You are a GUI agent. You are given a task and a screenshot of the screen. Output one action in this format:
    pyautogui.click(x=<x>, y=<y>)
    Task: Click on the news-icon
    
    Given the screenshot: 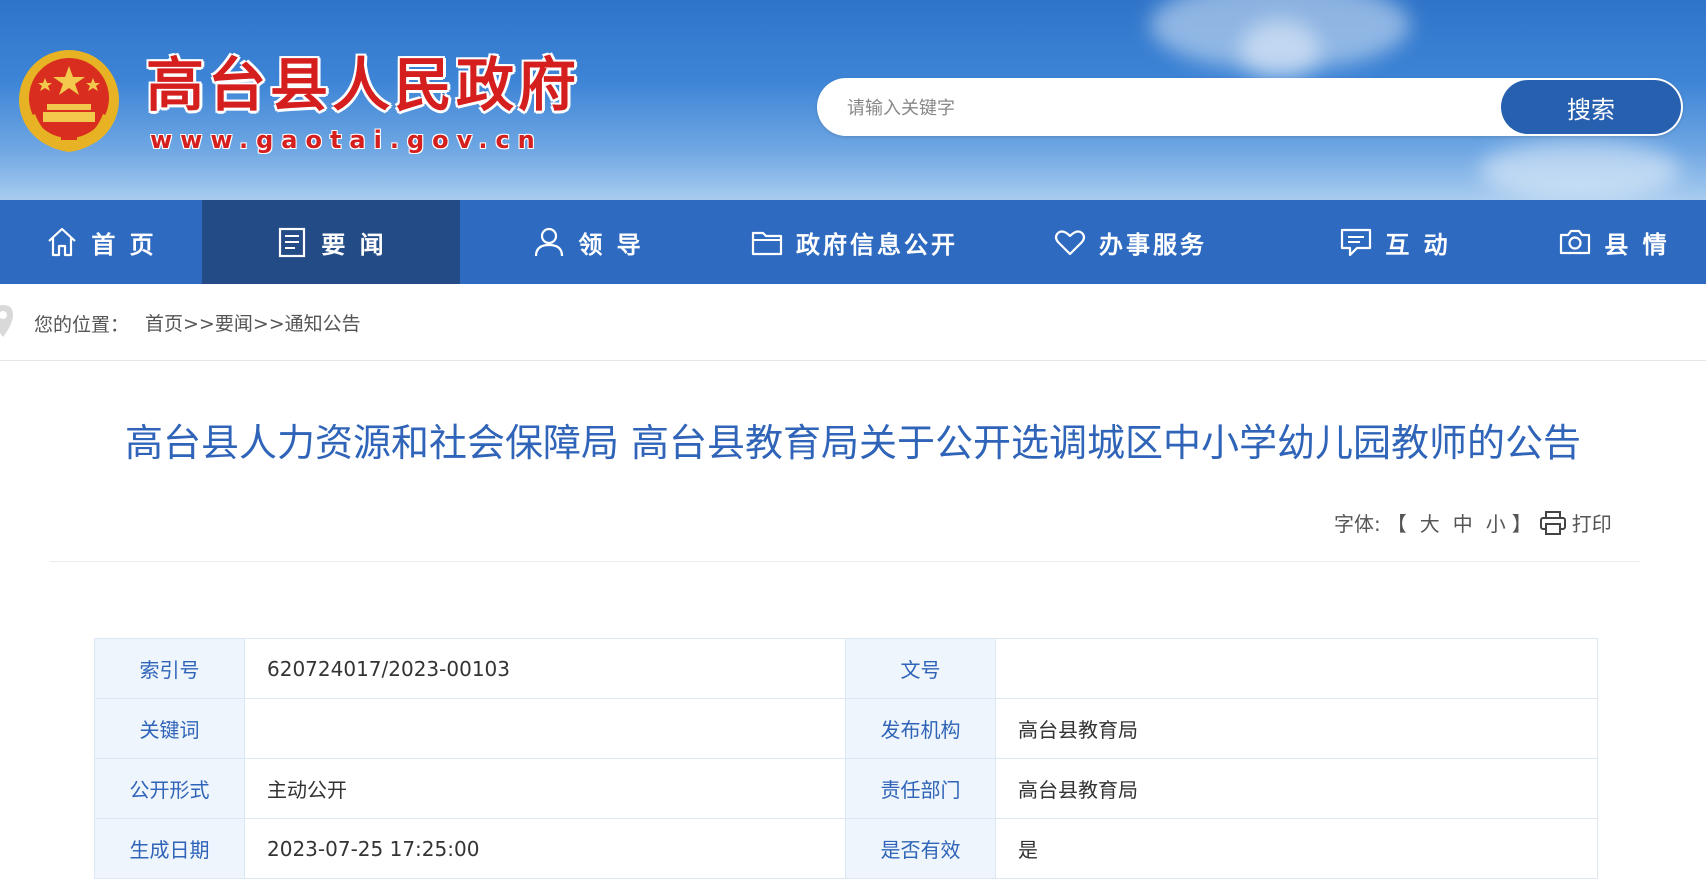 What is the action you would take?
    pyautogui.click(x=292, y=242)
    